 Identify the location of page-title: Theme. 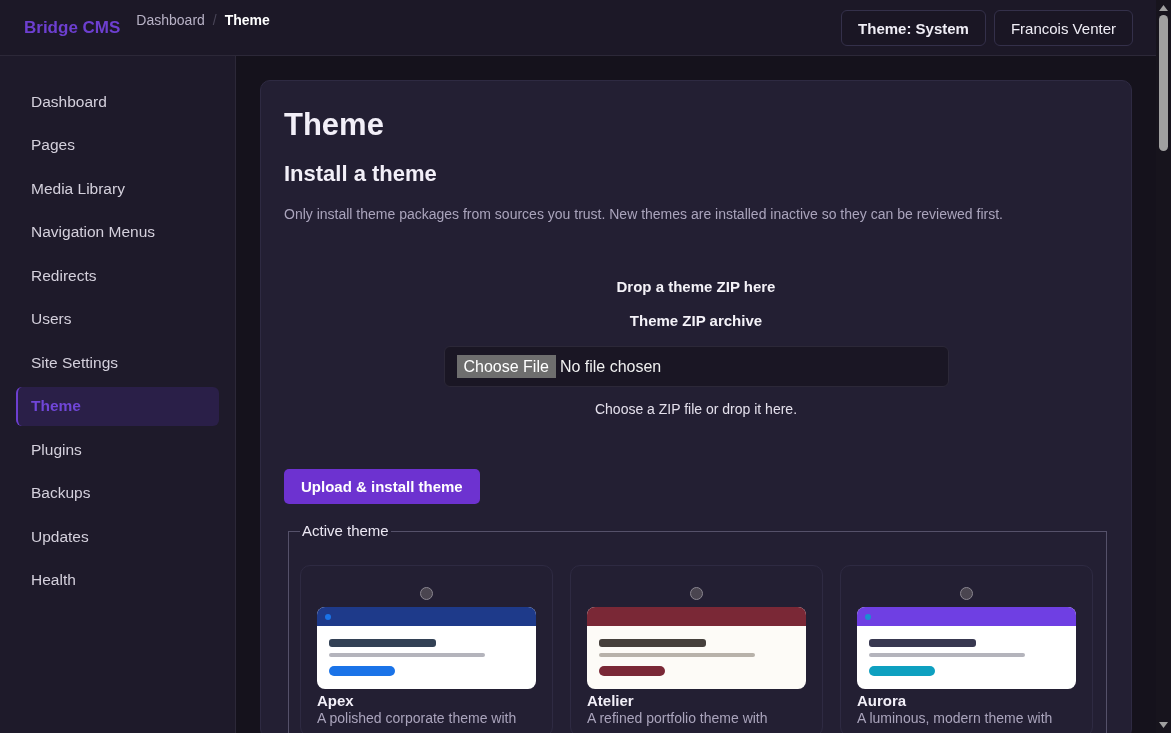
(334, 125).